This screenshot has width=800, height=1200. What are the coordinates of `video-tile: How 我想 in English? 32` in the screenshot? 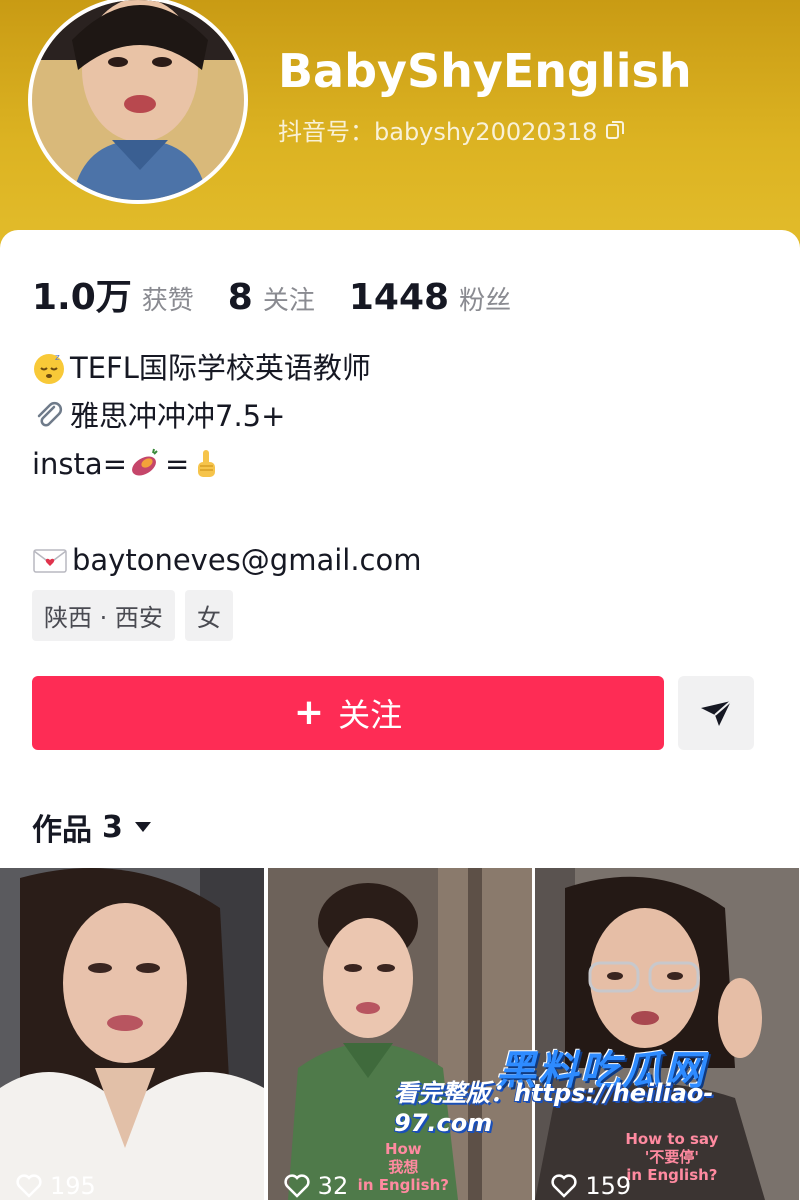 It's located at (400, 1034).